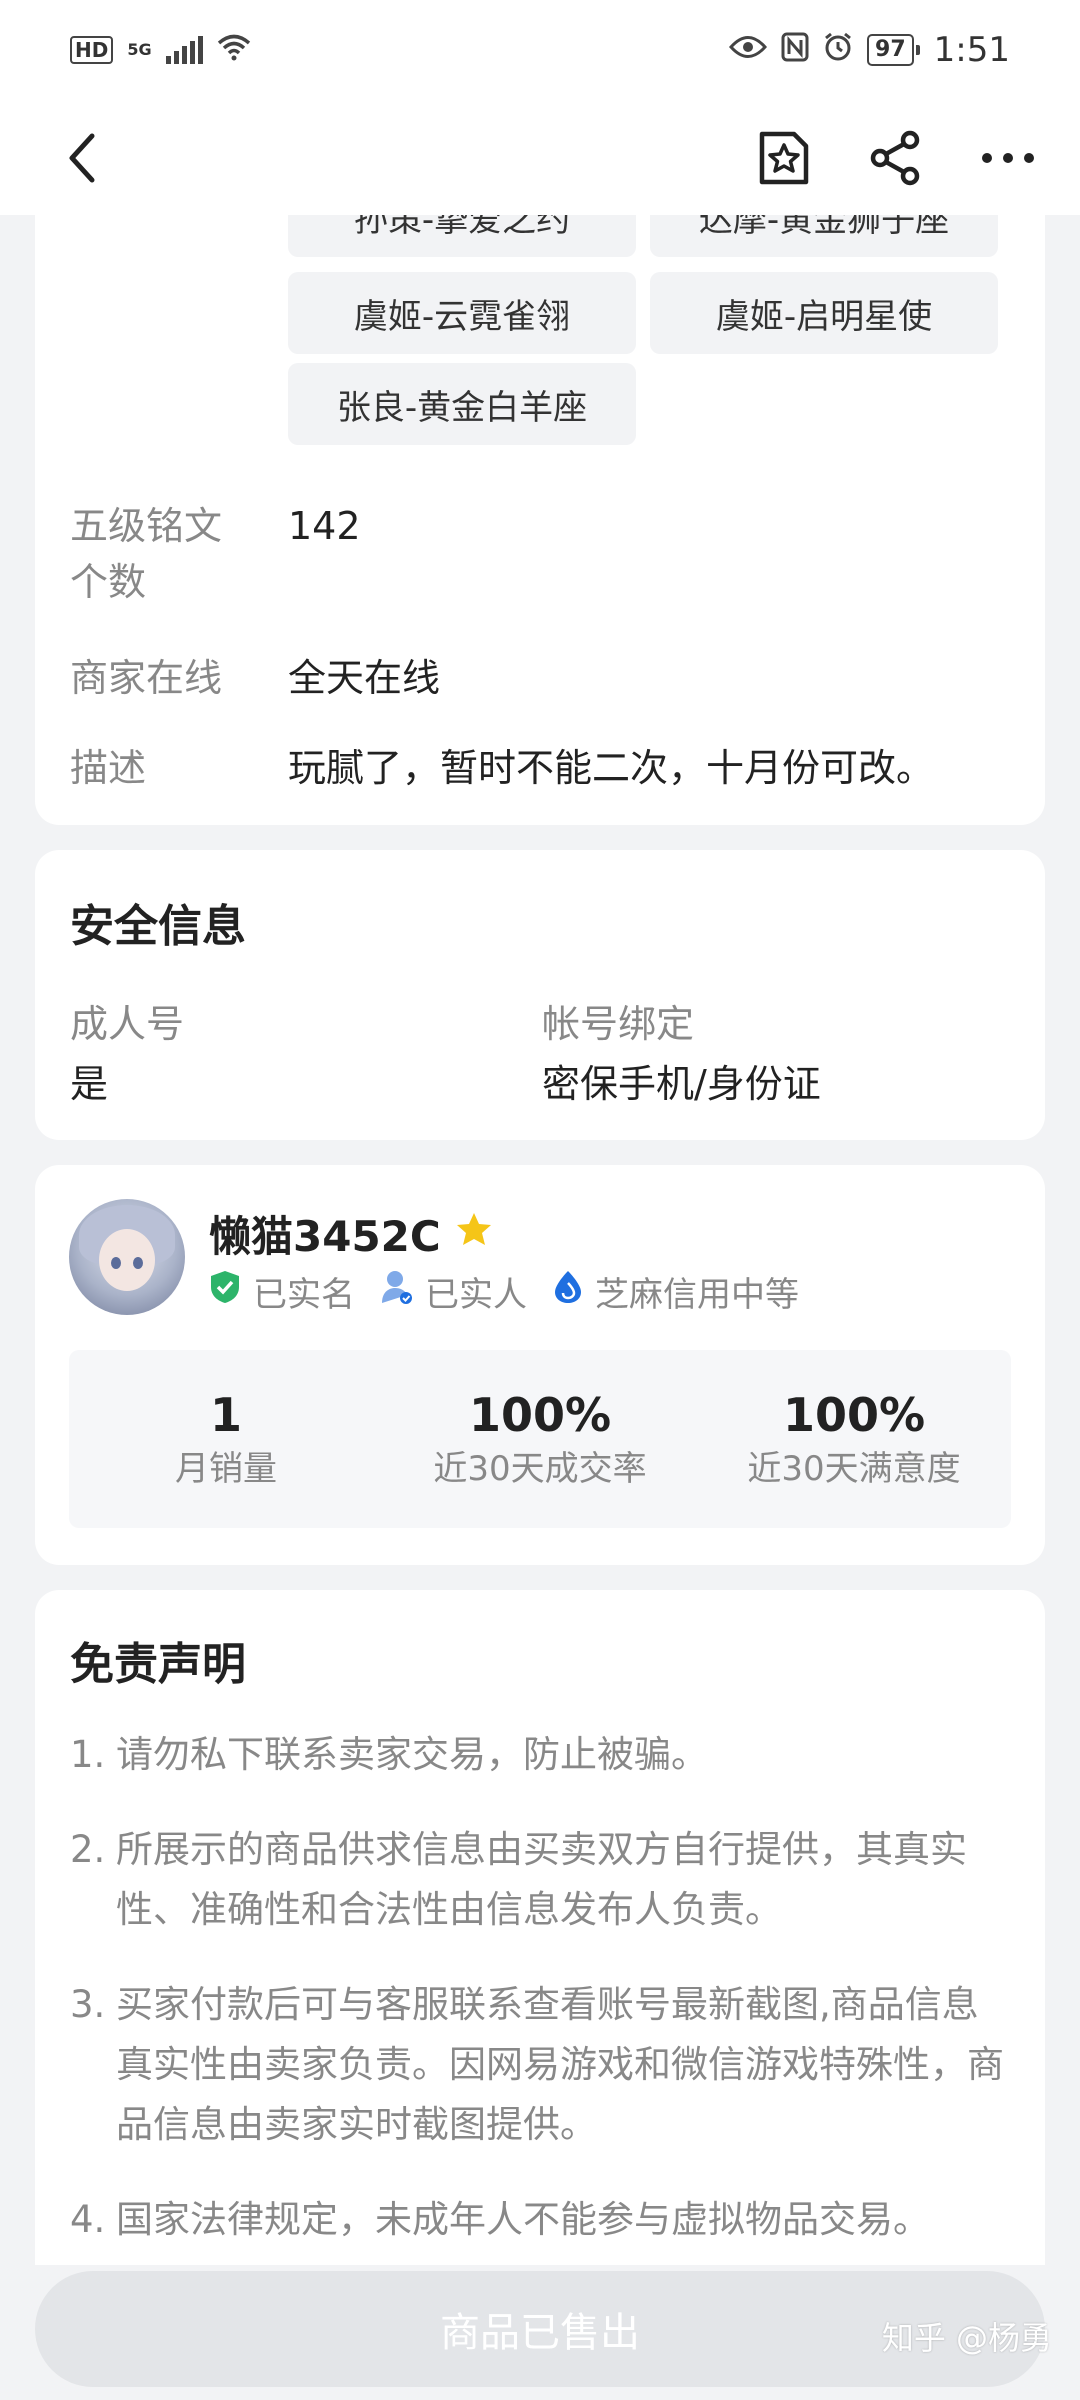  I want to click on watermark: 知乎 @杨勇, so click(966, 2338).